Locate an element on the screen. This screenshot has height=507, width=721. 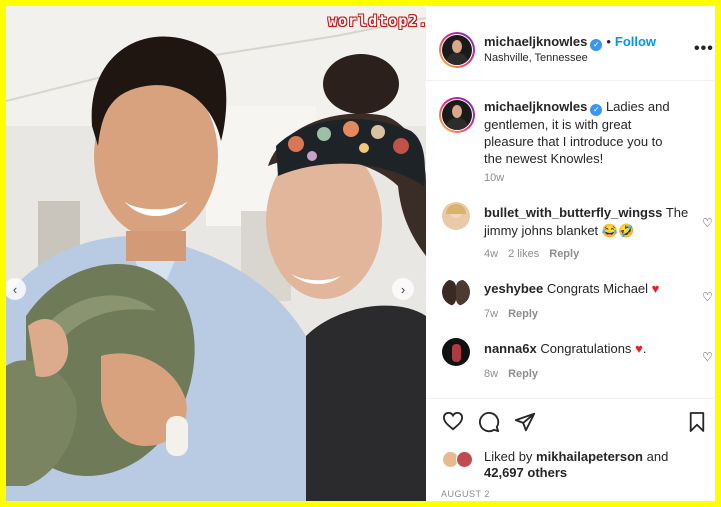
likes-prefix: Liked by is located at coordinates (508, 456).